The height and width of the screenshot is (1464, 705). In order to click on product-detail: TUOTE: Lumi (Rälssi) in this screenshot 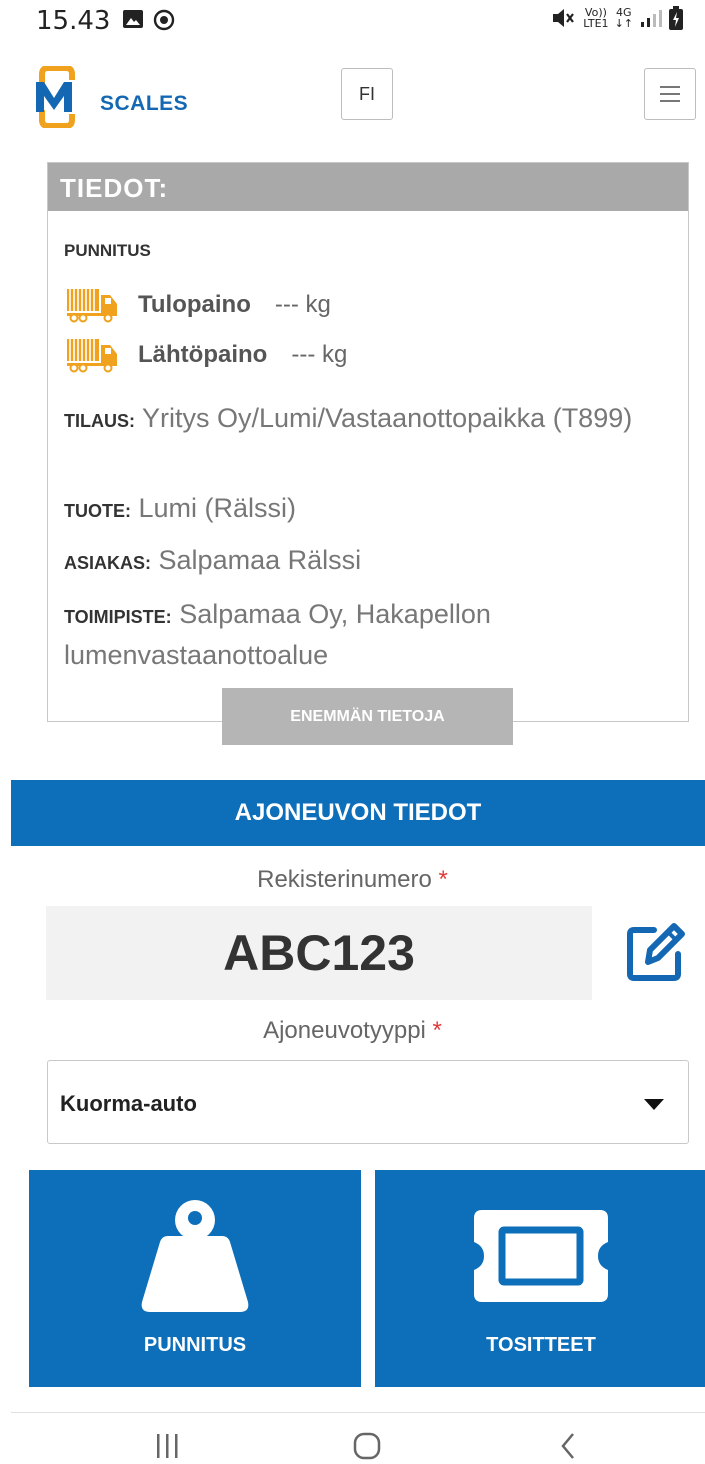, I will do `click(364, 509)`.